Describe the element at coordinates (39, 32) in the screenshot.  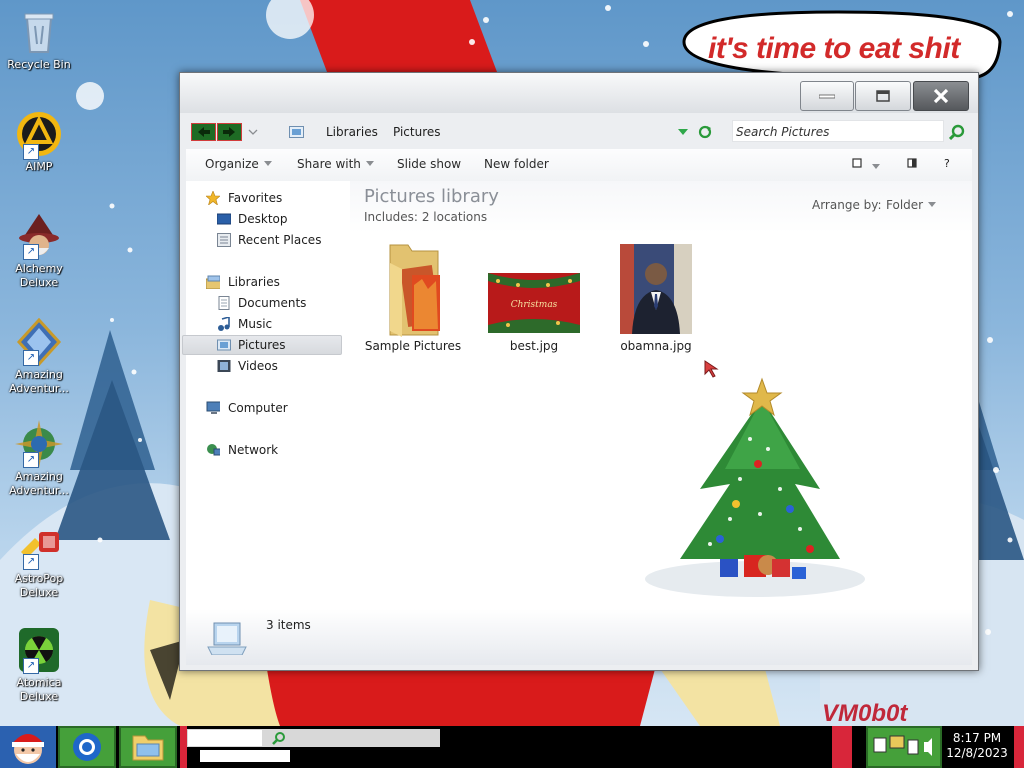
I see `recycle-bin-icon` at that location.